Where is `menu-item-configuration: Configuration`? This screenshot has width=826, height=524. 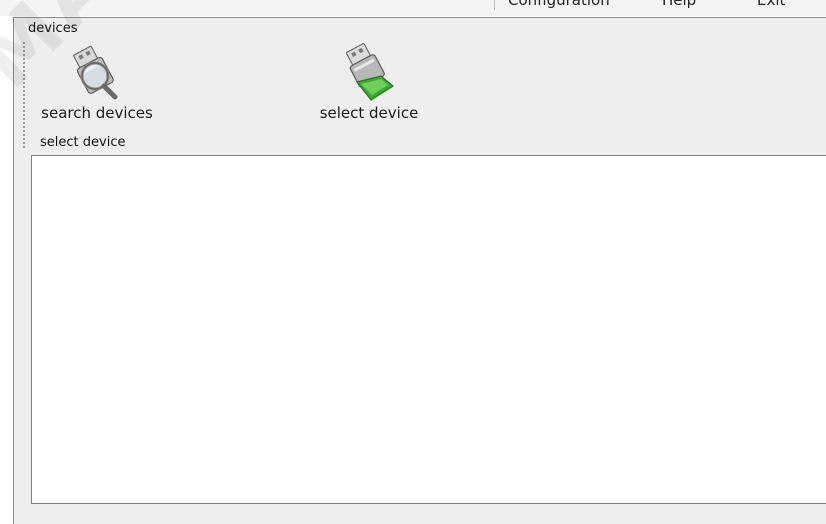
menu-item-configuration: Configuration is located at coordinates (559, 4).